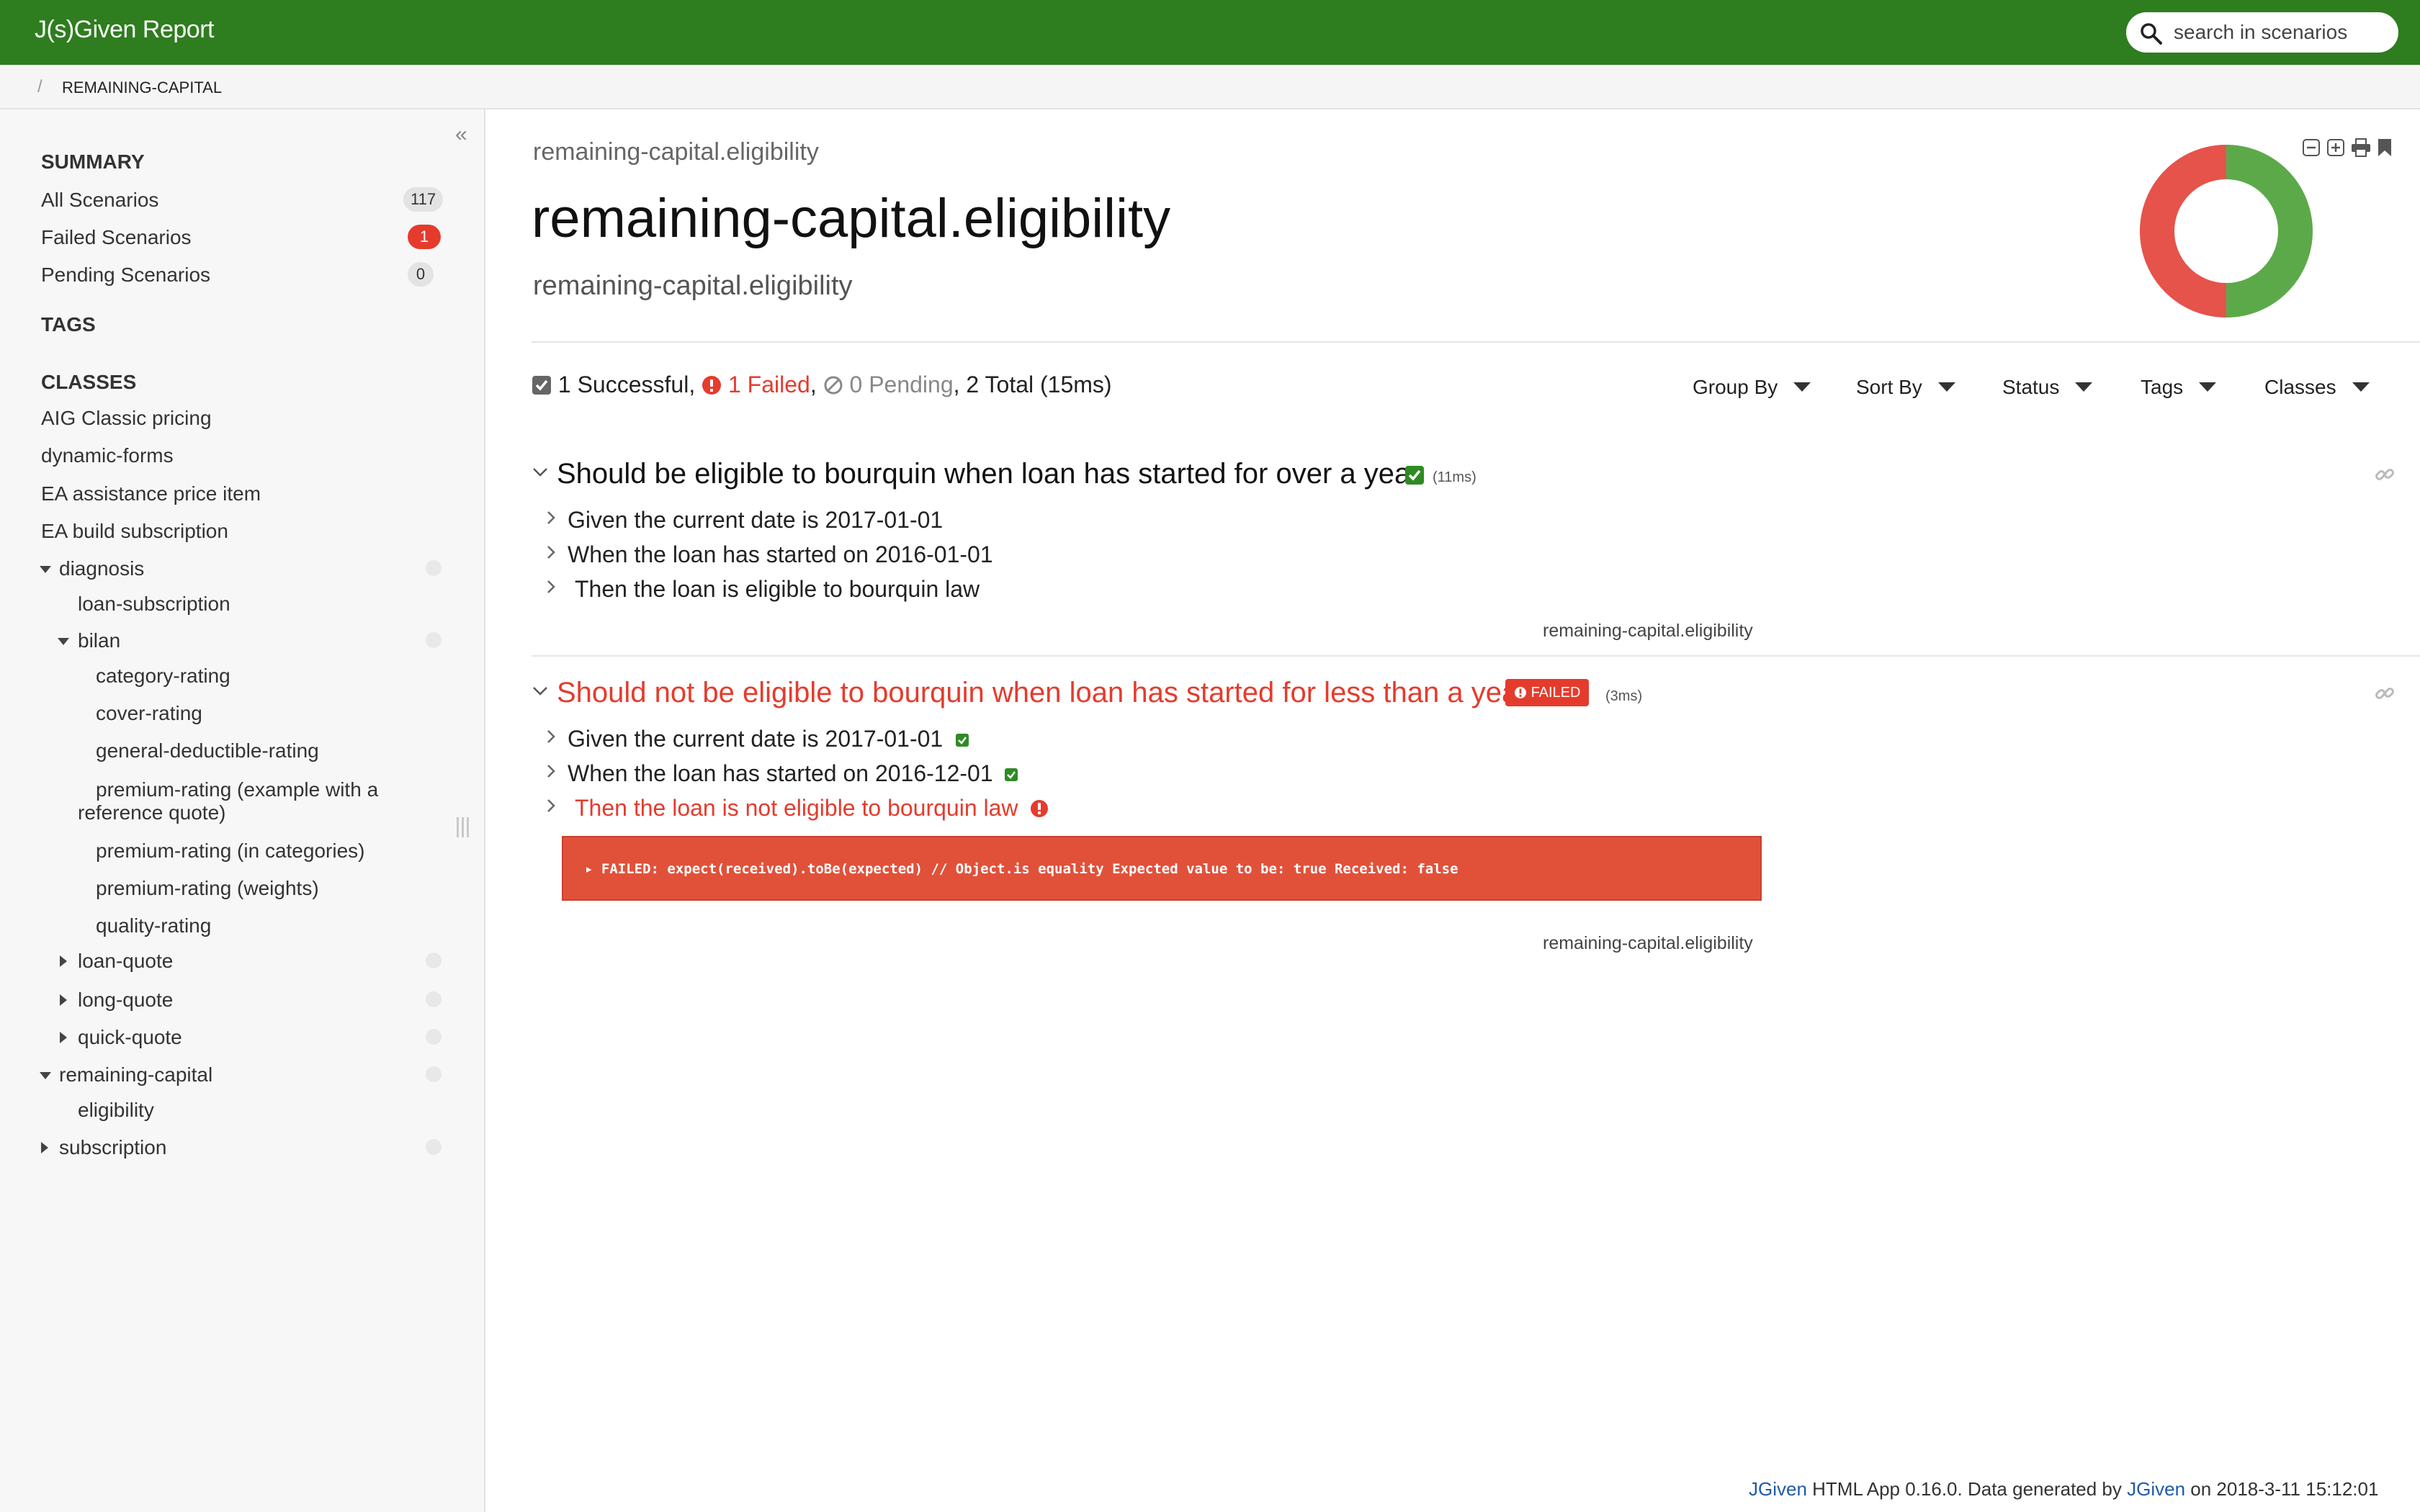 Image resolution: width=2420 pixels, height=1512 pixels. Describe the element at coordinates (1039, 384) in the screenshot. I see `total-count: 2 Total (15ms)` at that location.